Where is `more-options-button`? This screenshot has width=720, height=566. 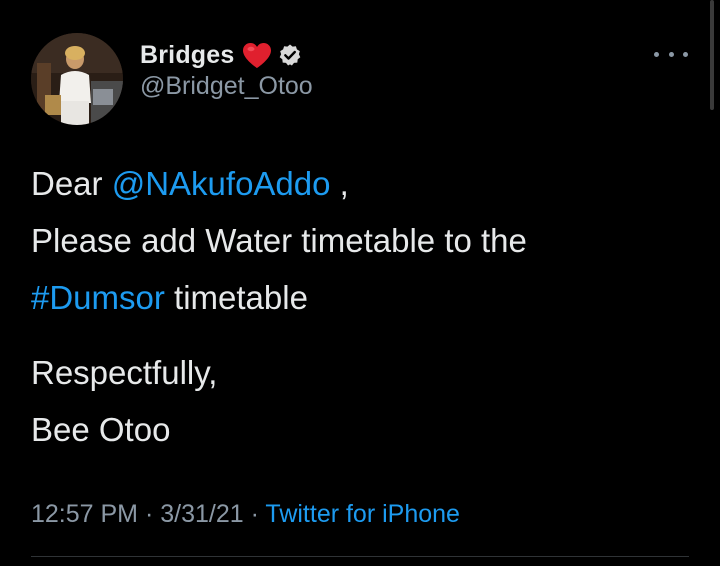 more-options-button is located at coordinates (671, 54).